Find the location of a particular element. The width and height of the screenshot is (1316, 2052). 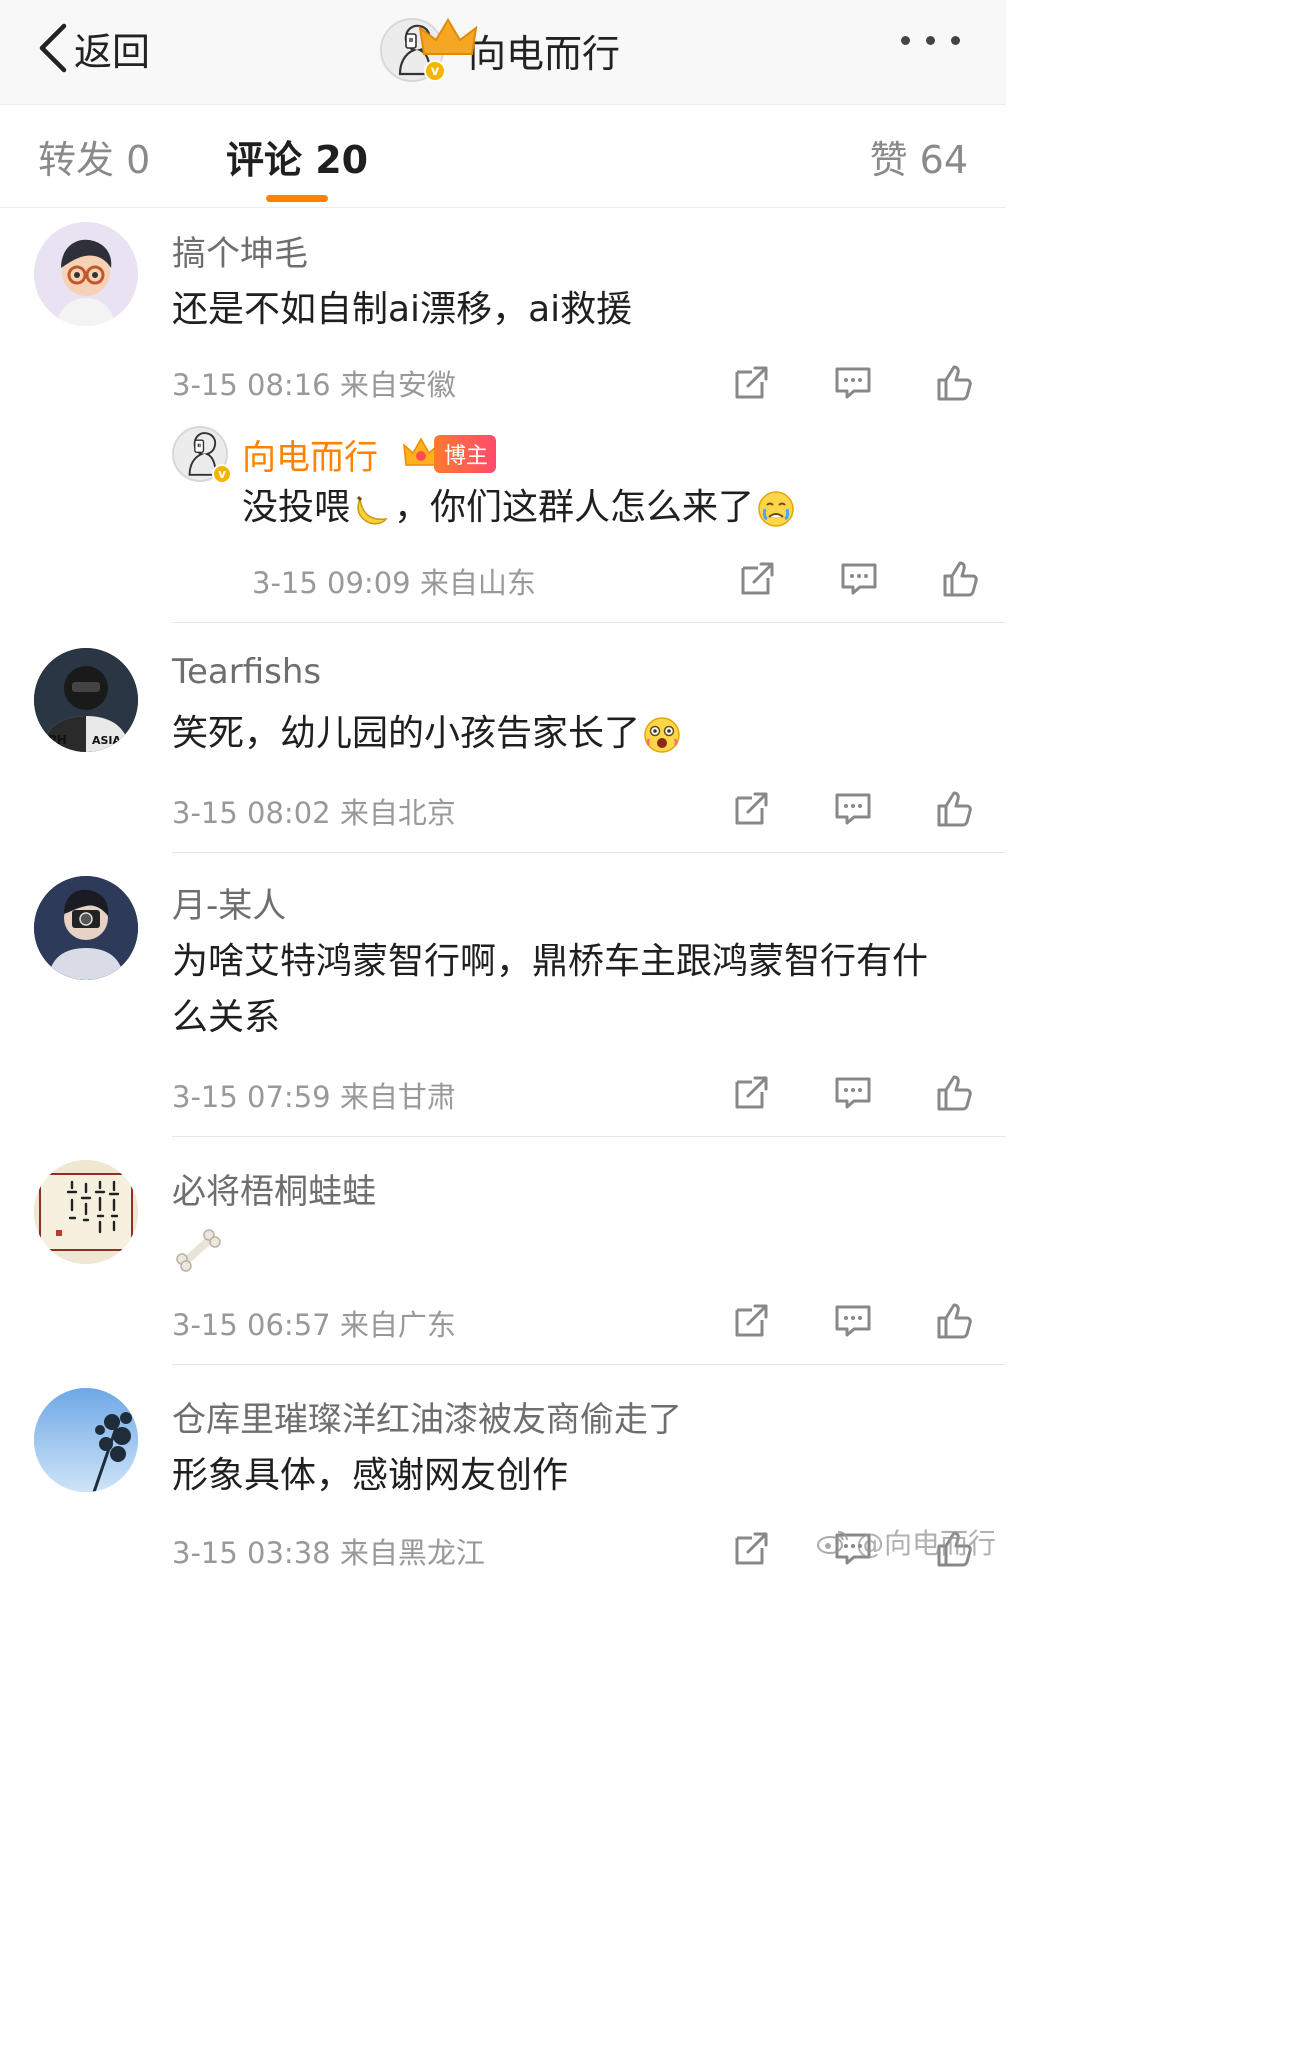

crying-emoji is located at coordinates (776, 509).